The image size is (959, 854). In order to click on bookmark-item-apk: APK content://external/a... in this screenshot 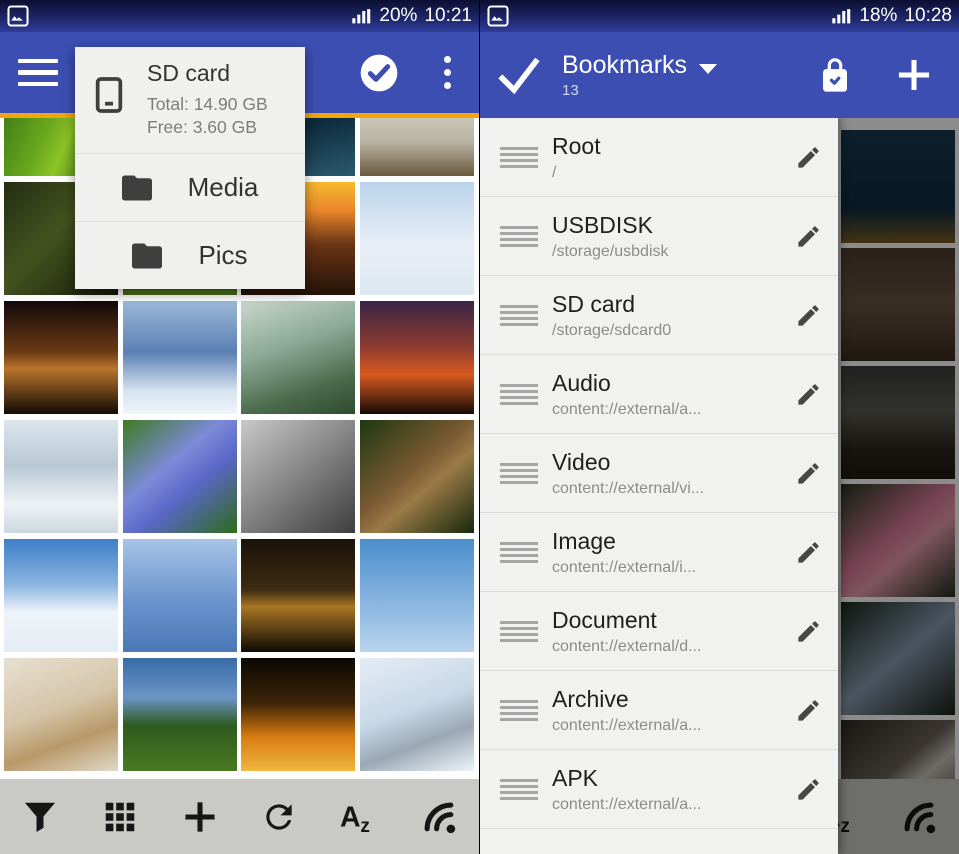, I will do `click(659, 789)`.